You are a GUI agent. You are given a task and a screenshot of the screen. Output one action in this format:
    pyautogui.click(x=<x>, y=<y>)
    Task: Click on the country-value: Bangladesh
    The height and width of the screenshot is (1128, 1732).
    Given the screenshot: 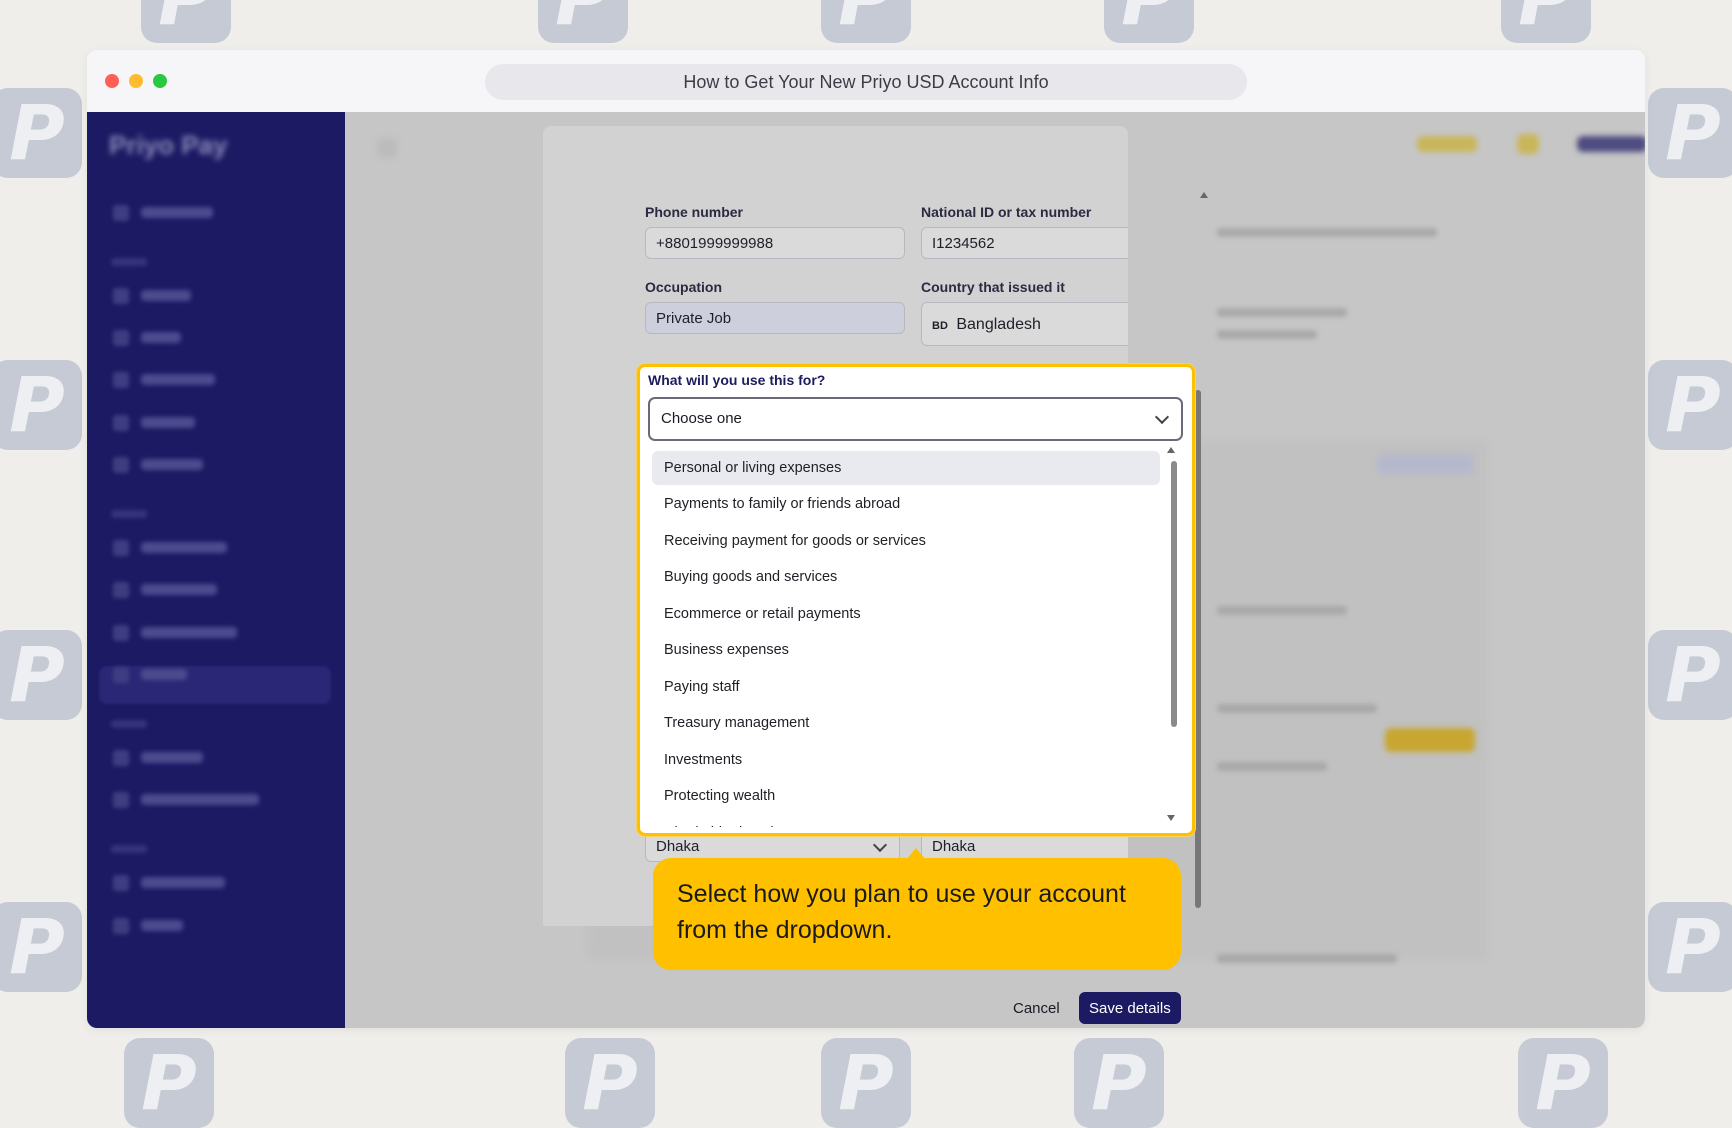 What is the action you would take?
    pyautogui.click(x=998, y=324)
    